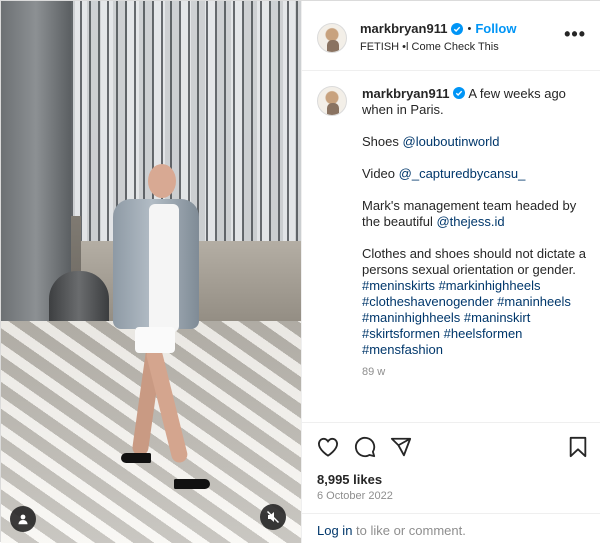  I want to click on caption-username: markbryan911, so click(405, 93).